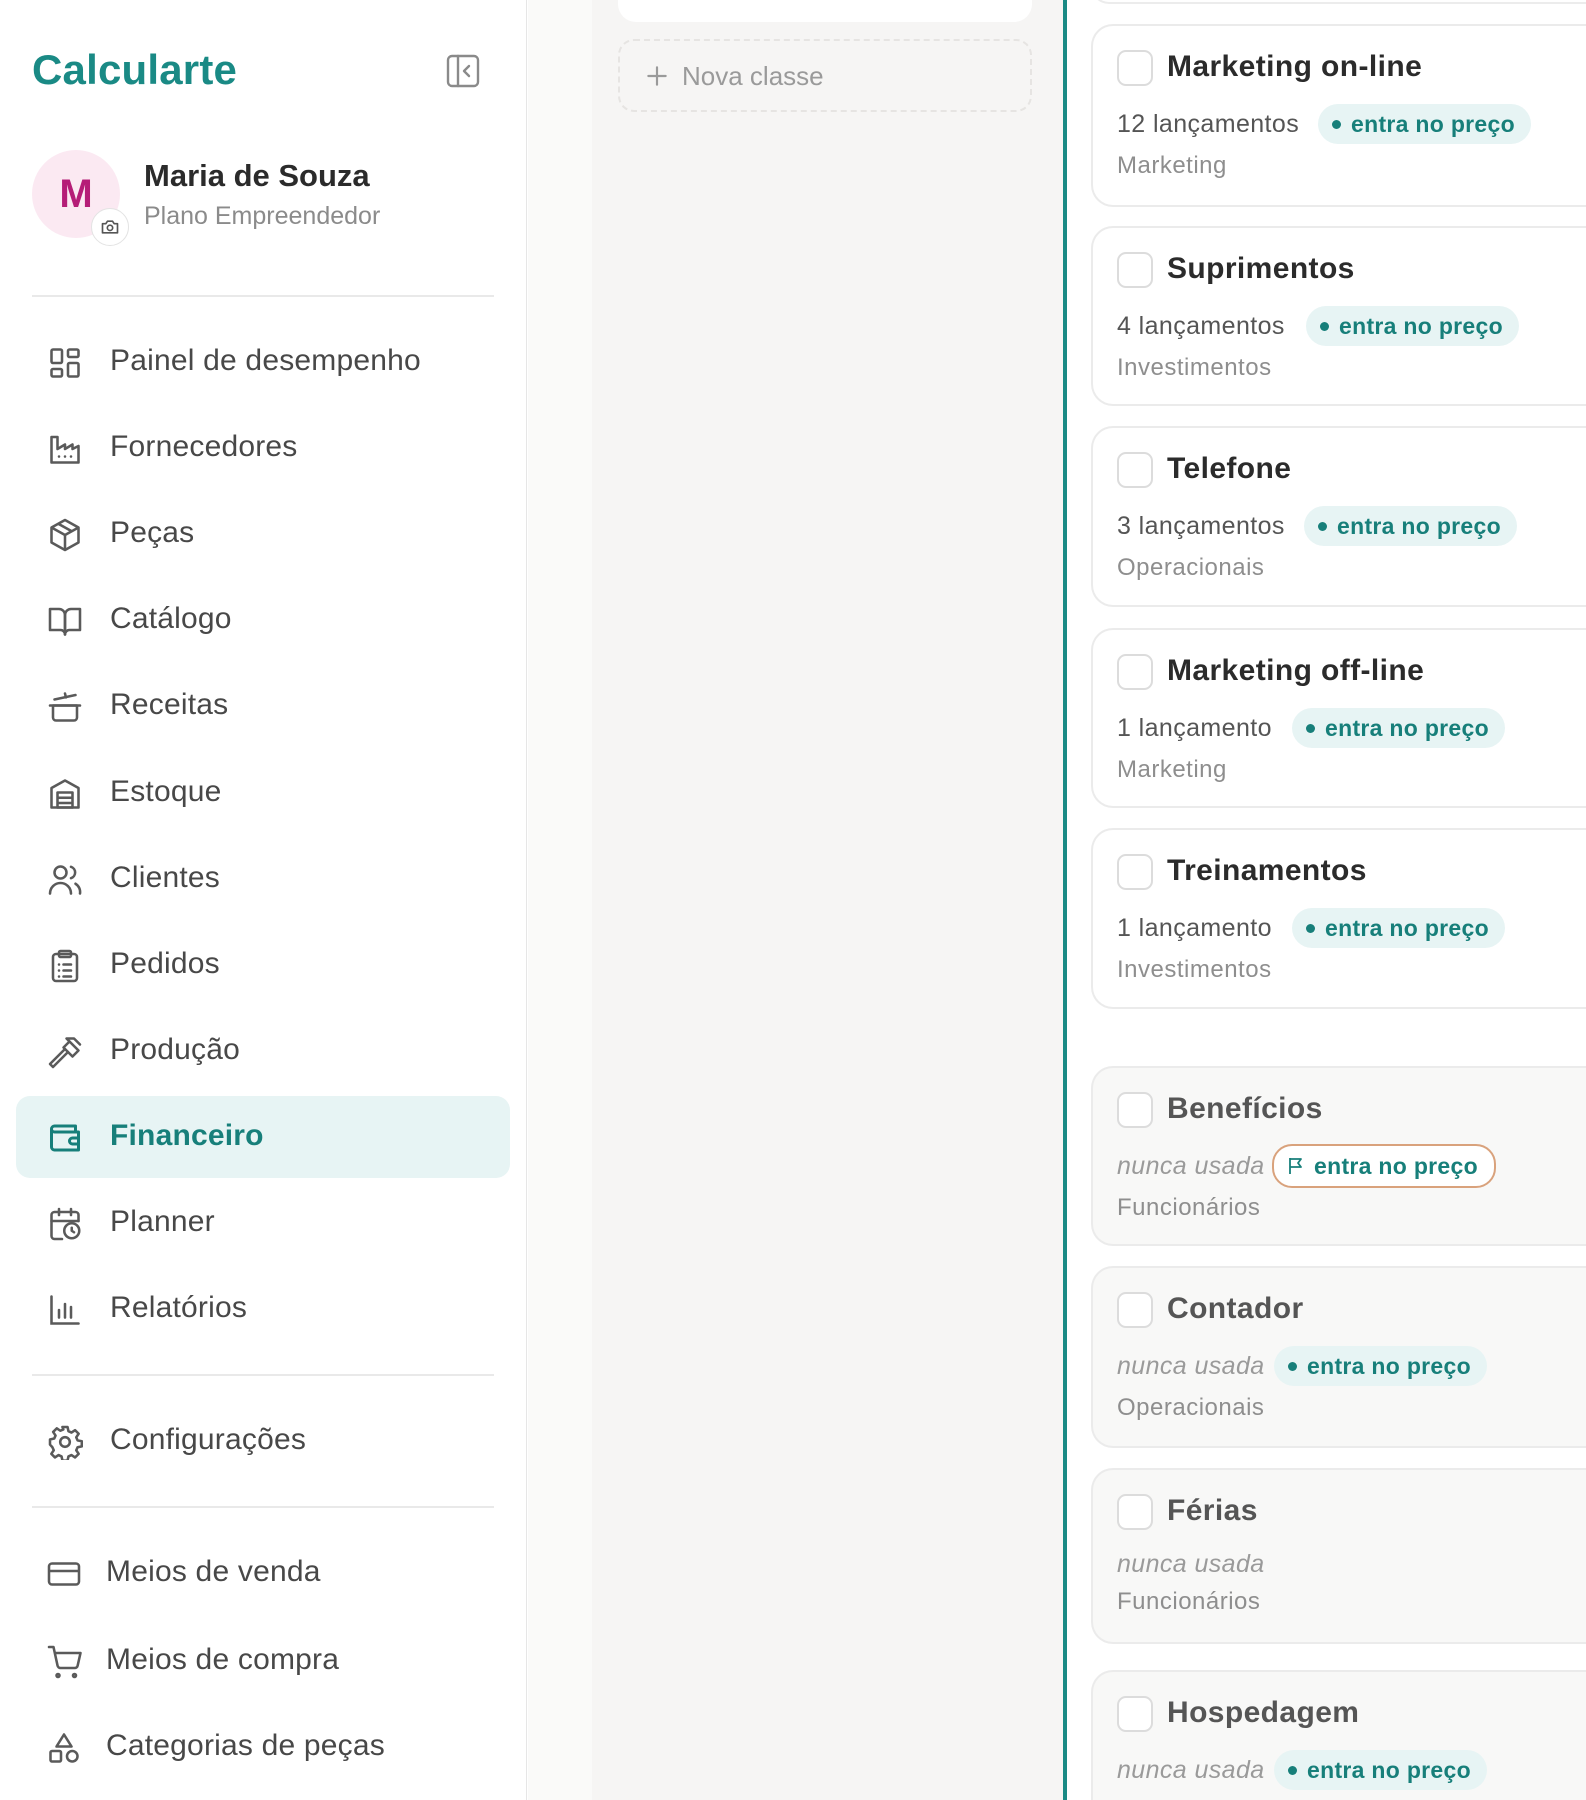 This screenshot has height=1800, width=1586. What do you see at coordinates (1384, 1166) in the screenshot?
I see `price-badge-flagged: entra no preço` at bounding box center [1384, 1166].